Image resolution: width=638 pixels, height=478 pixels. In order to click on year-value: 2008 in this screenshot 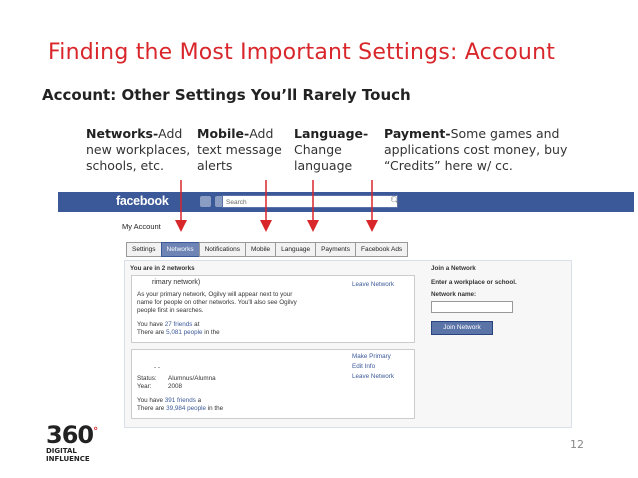, I will do `click(175, 386)`.